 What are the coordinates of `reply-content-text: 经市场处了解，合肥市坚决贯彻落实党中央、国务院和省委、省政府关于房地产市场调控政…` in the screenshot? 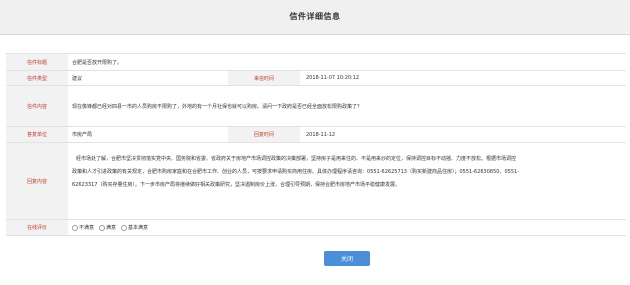 It's located at (346, 172).